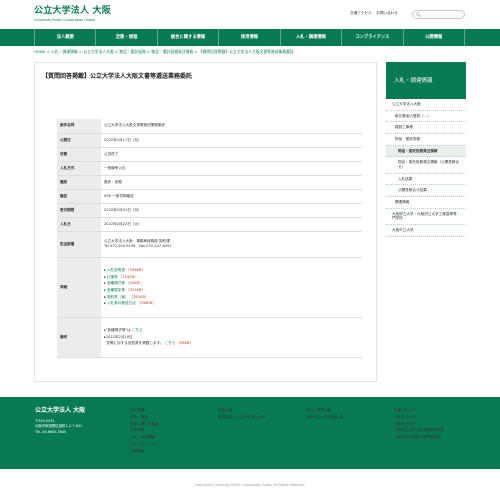 This screenshot has width=500, height=494. I want to click on side-item: 大阪市立大学, so click(426, 231).